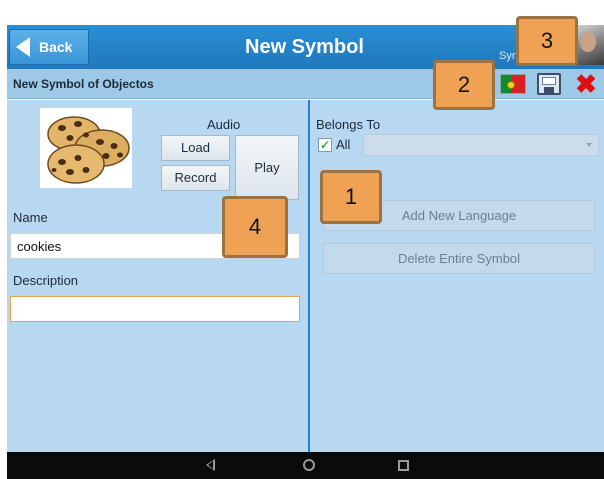 The width and height of the screenshot is (604, 479). Describe the element at coordinates (83, 84) in the screenshot. I see `subheader-title: New Symbol of Objectos` at that location.